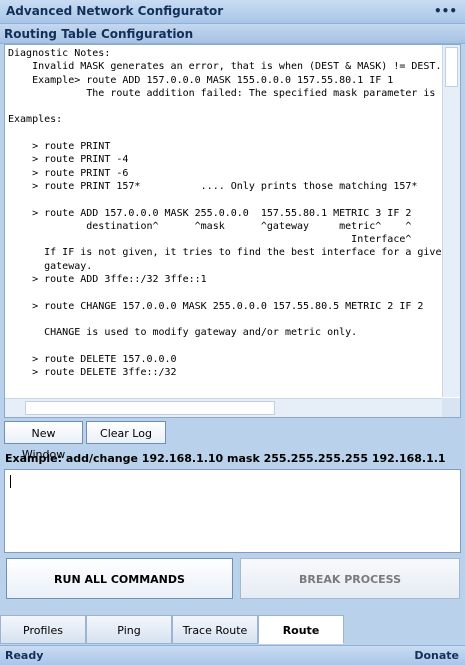 The height and width of the screenshot is (665, 465). I want to click on command-input, so click(232, 511).